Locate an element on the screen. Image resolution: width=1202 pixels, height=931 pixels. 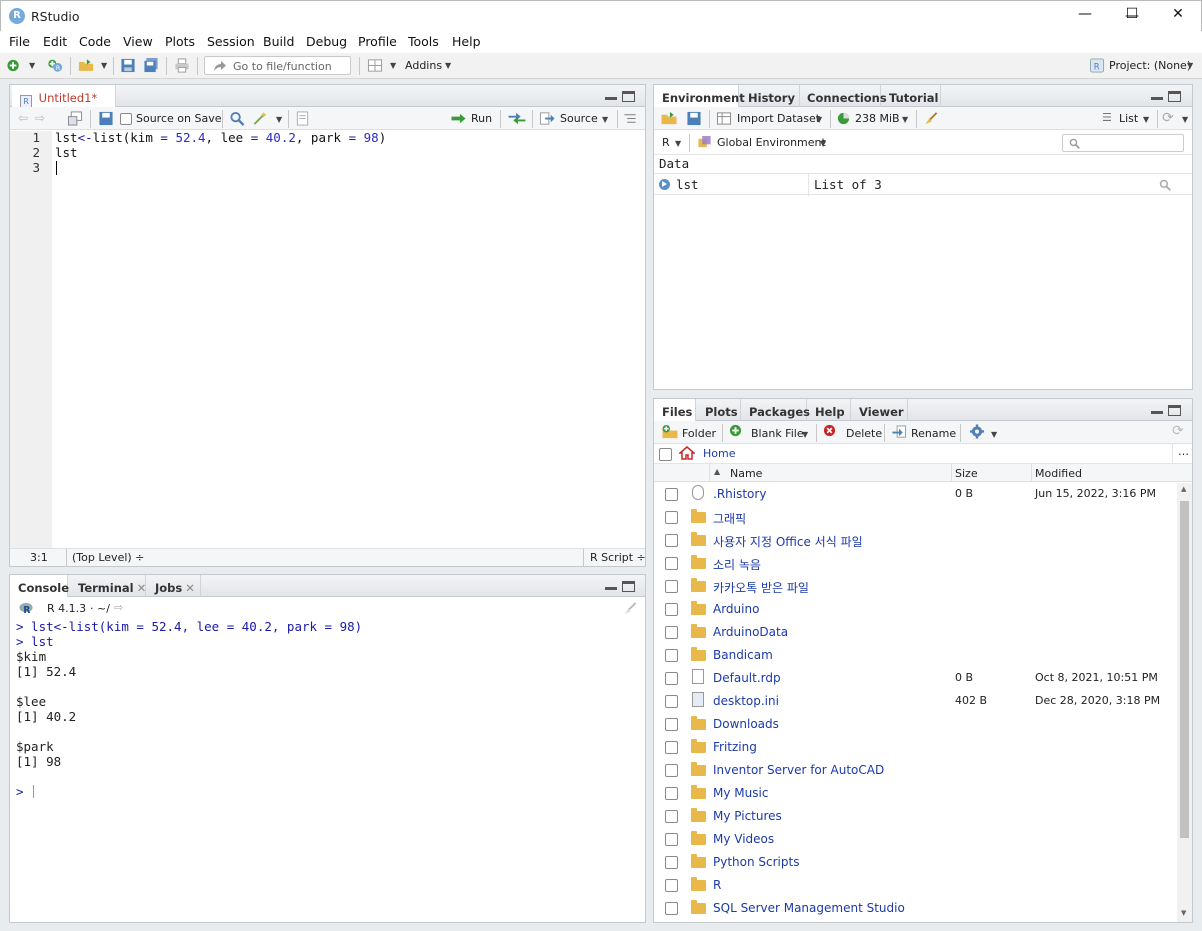
file-name: 소리 녹음 is located at coordinates (737, 564).